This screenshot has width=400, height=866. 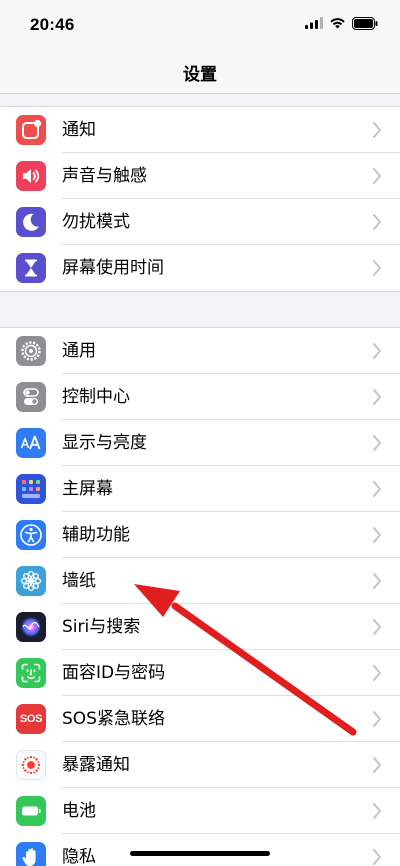 I want to click on settings-row-label: 通用, so click(x=79, y=351).